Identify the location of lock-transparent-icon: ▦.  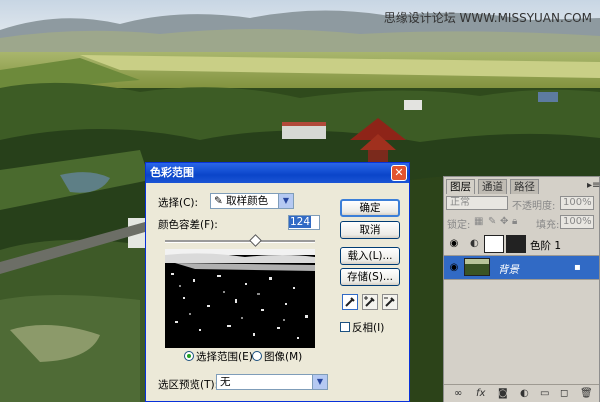
(478, 222).